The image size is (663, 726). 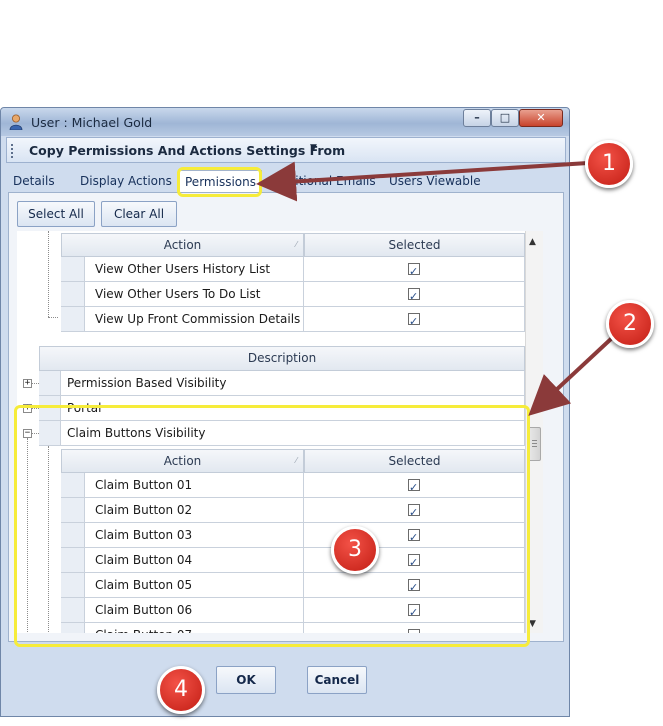 I want to click on annotation-badge-3: 3, so click(x=355, y=550).